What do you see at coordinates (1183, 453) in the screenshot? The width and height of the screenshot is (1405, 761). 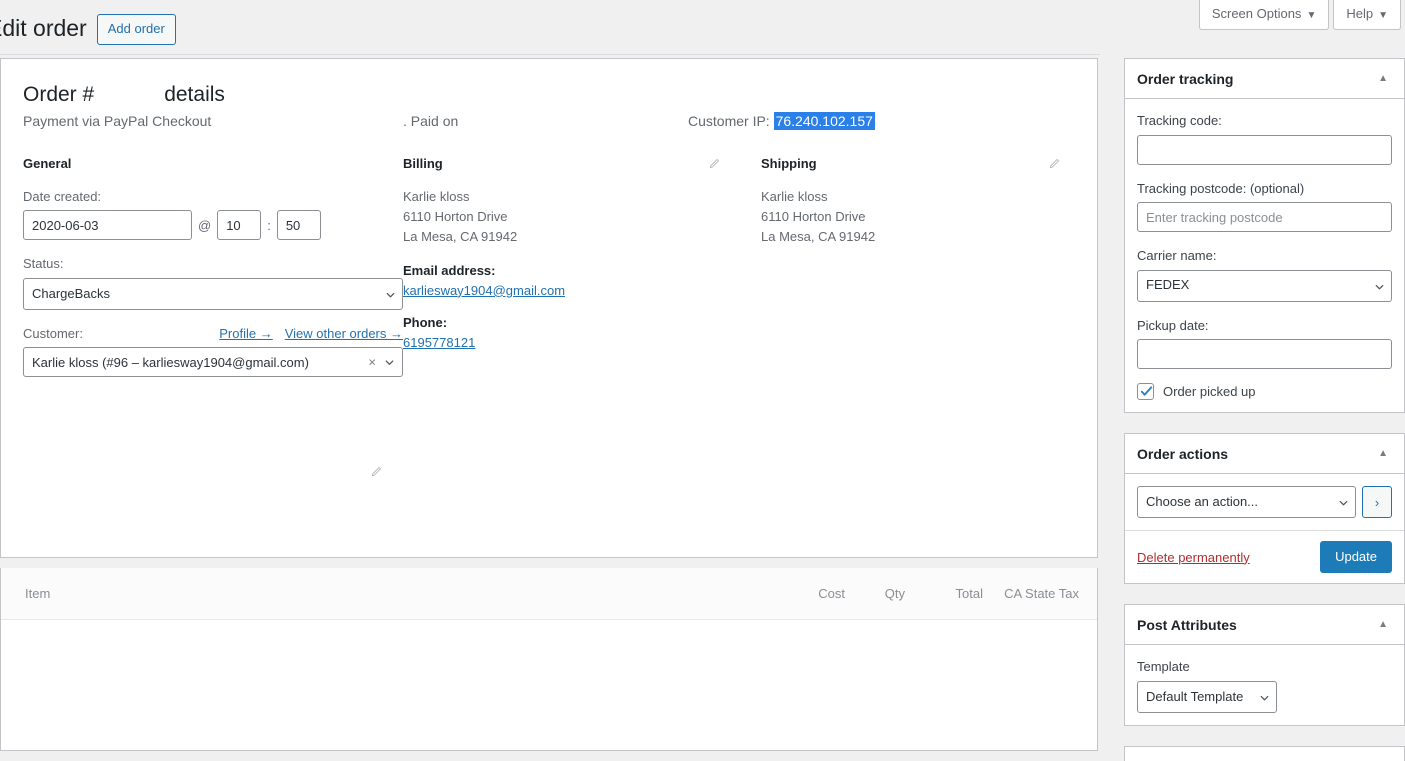 I see `order-actions-title: Order actions` at bounding box center [1183, 453].